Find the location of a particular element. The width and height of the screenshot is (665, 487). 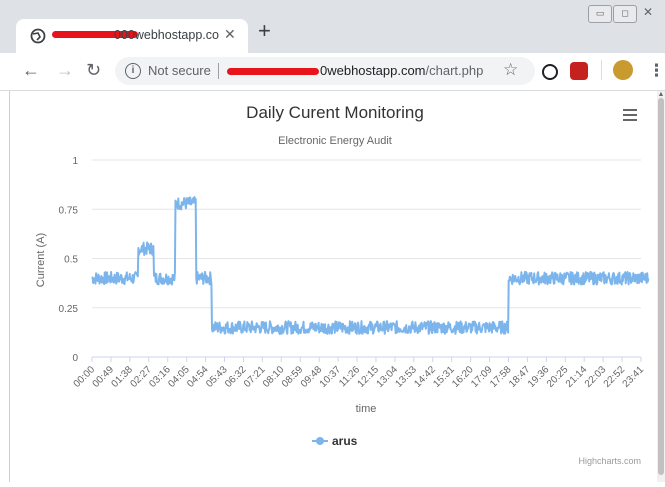

y-tick-label: 0.75 is located at coordinates (69, 210).